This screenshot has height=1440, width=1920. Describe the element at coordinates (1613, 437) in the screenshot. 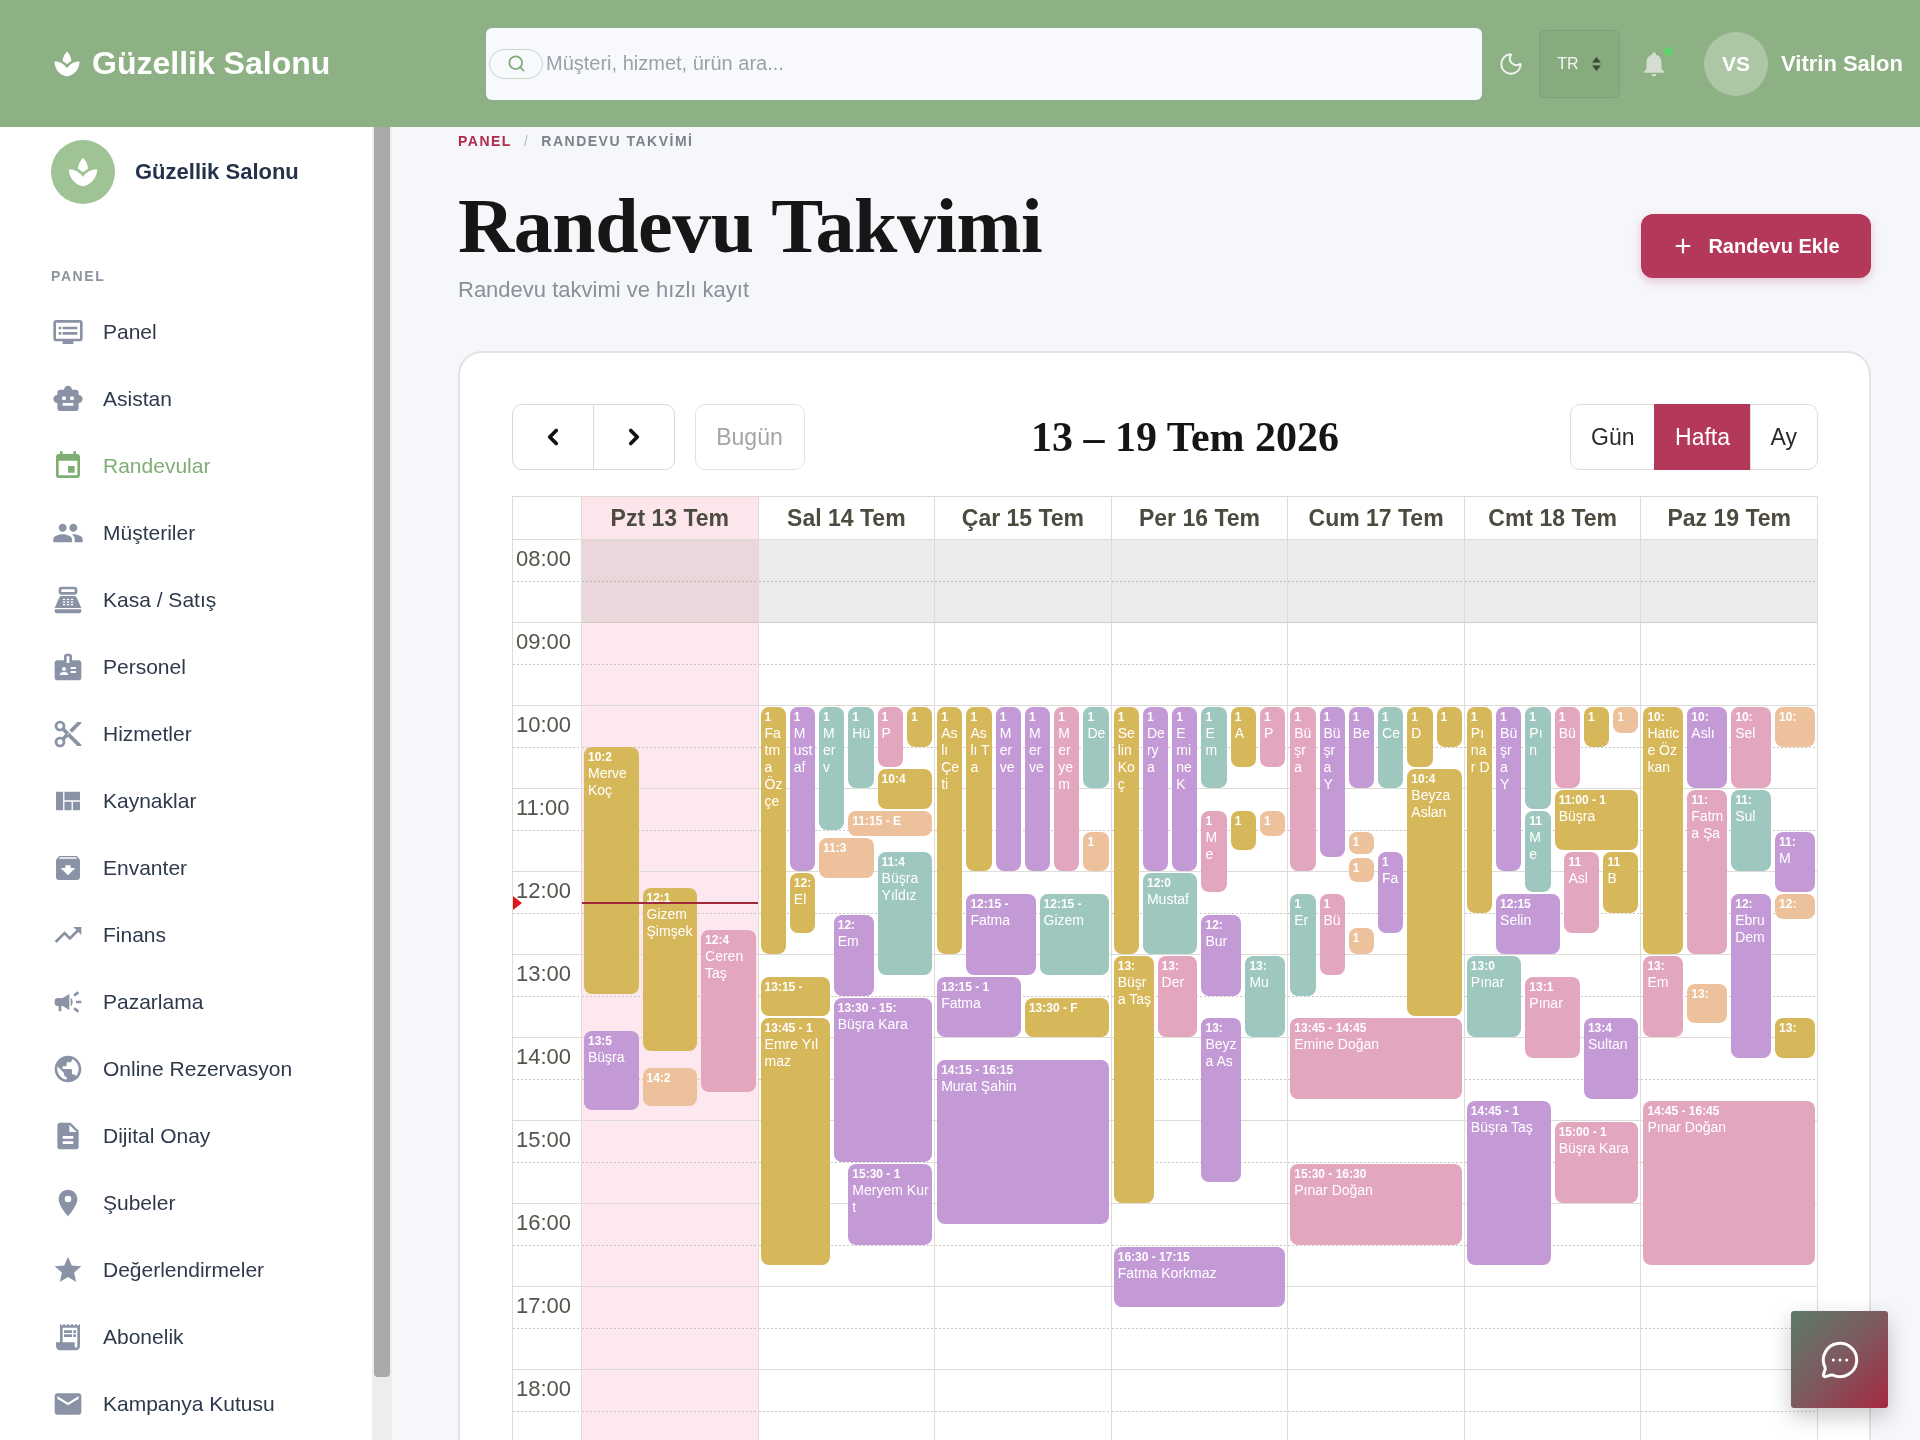

I see `view-tab: Gün` at that location.